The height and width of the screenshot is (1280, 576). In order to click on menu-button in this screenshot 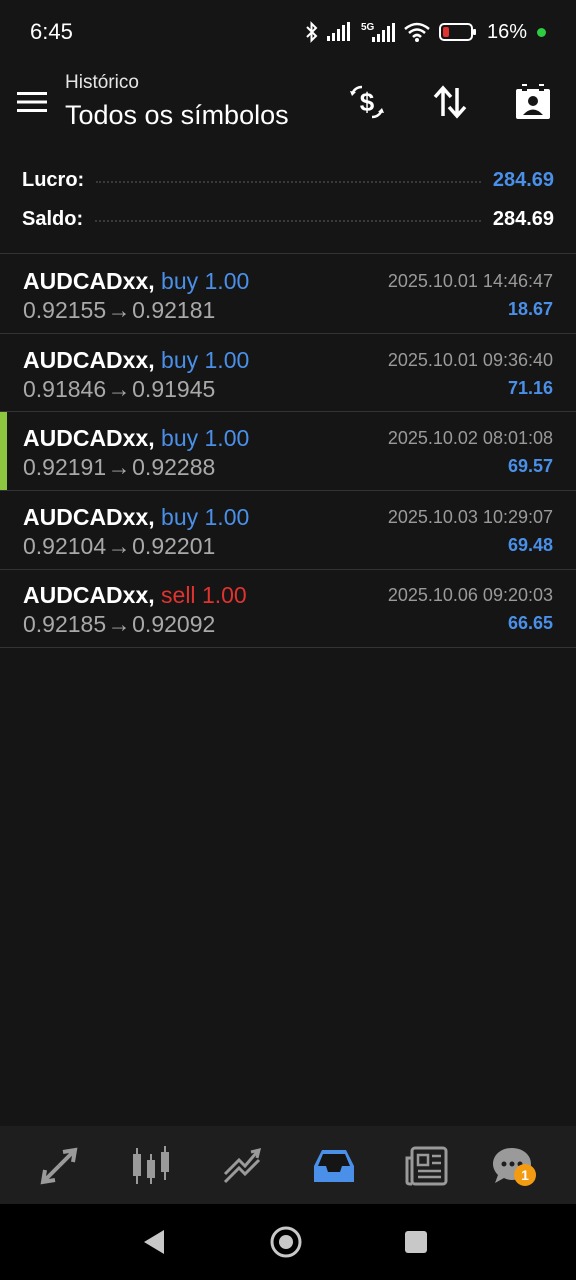, I will do `click(32, 102)`.